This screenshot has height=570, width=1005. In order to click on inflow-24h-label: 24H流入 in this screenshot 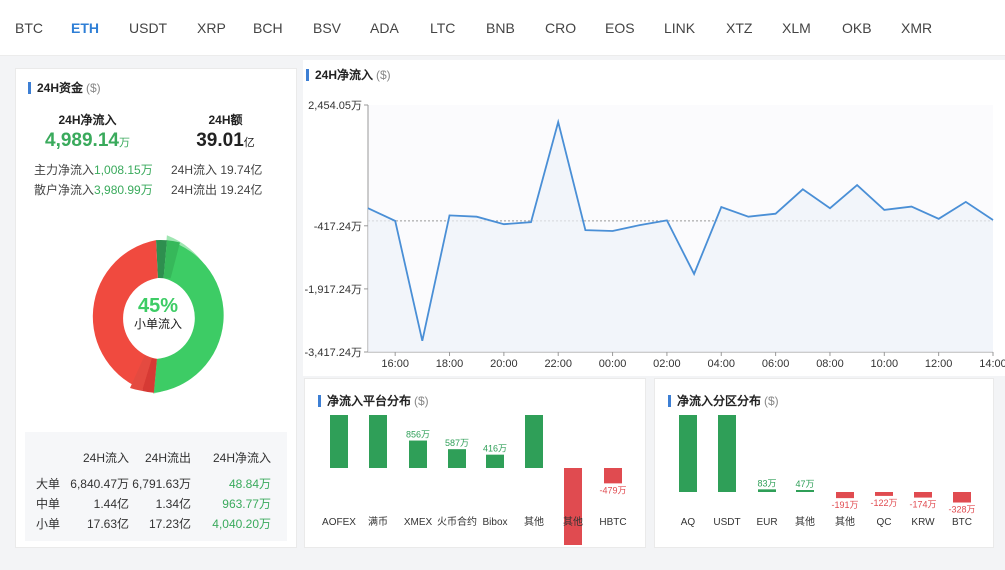, I will do `click(194, 170)`.